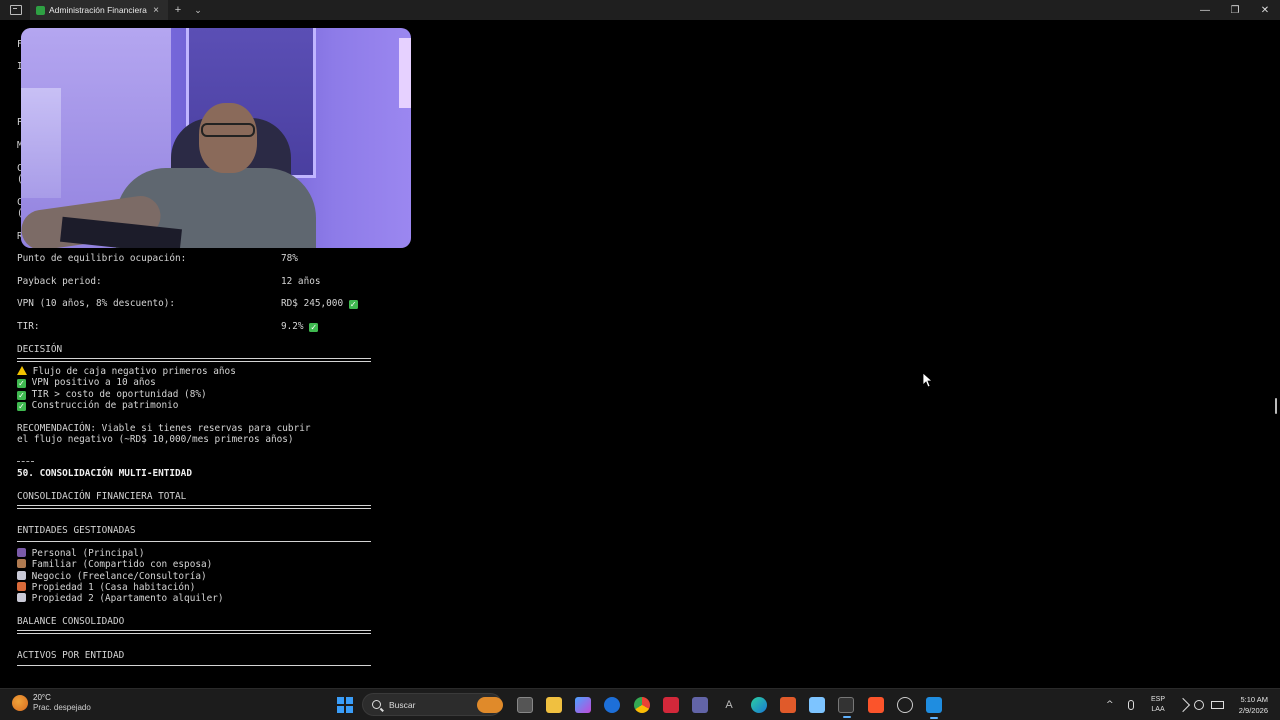 This screenshot has width=1280, height=720. I want to click on tab-dropdown-icon: ⌄, so click(198, 10).